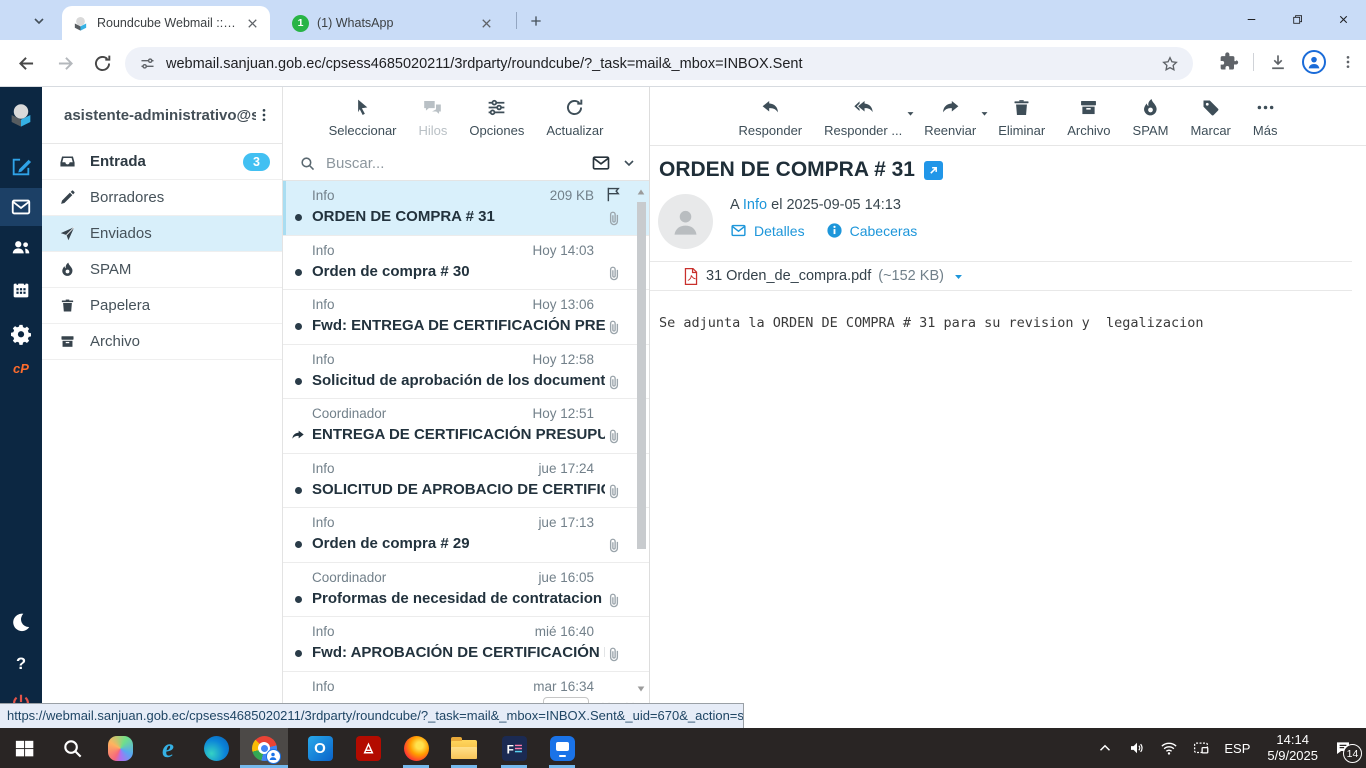 The width and height of the screenshot is (1366, 768). I want to click on tab-title: Roundcube Webmail :: Enviados, so click(167, 23).